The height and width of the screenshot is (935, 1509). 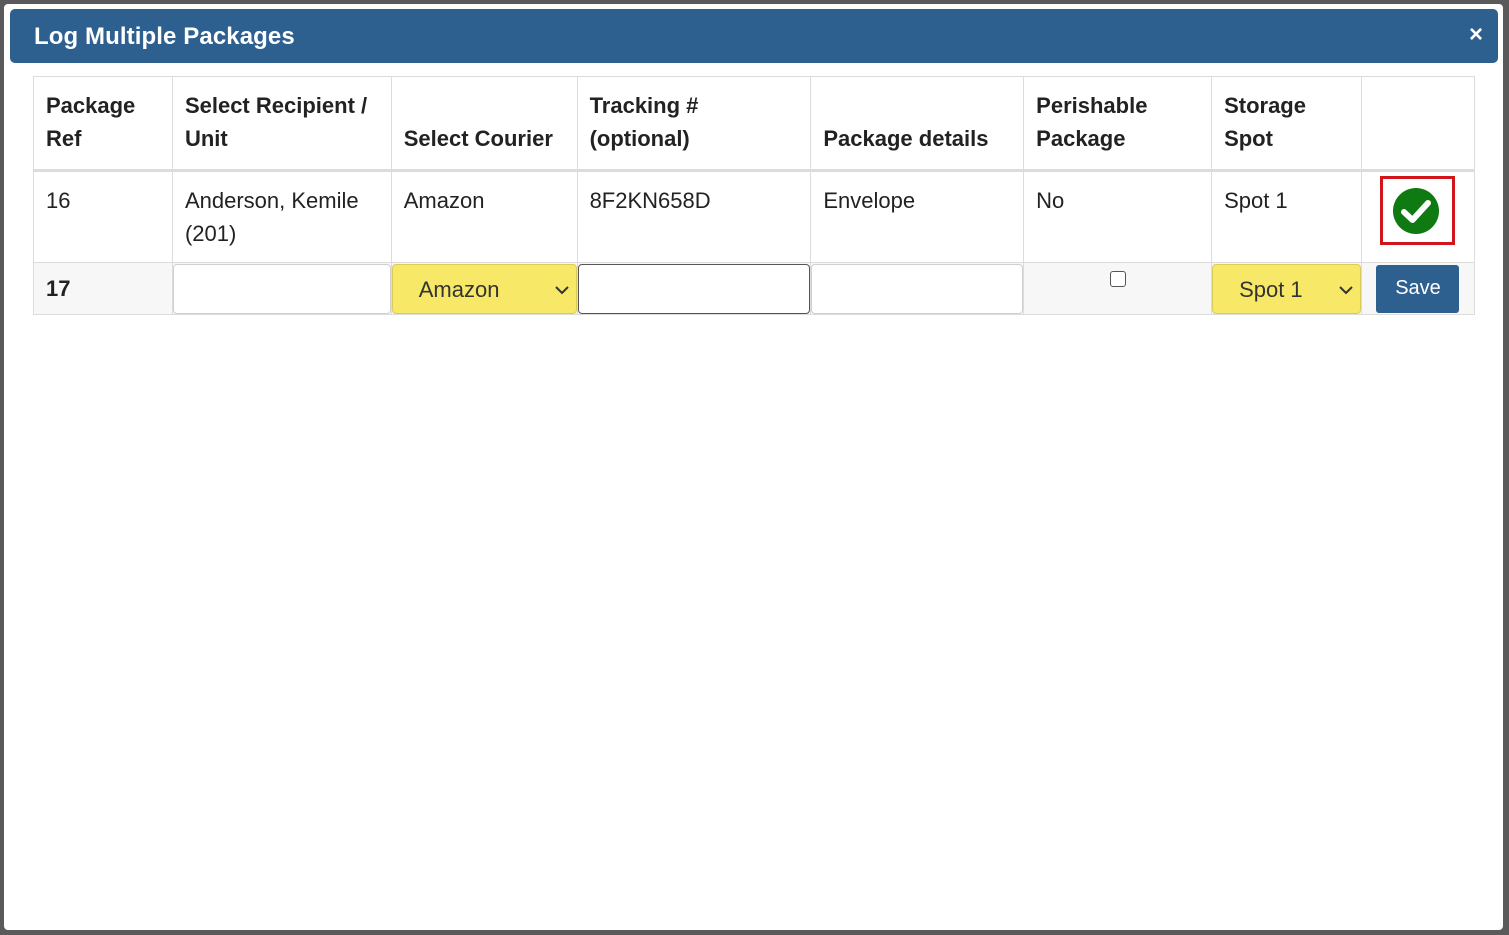 What do you see at coordinates (103, 216) in the screenshot?
I see `cell-package-ref: 16` at bounding box center [103, 216].